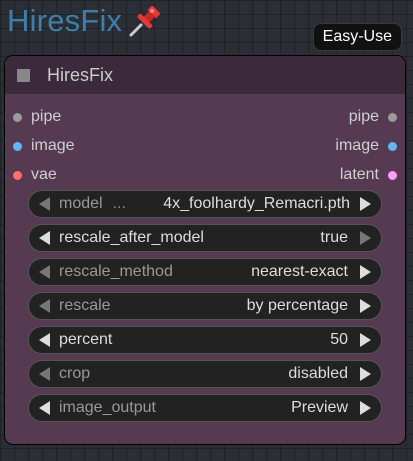 The width and height of the screenshot is (413, 461). I want to click on group-title: HiresFix, so click(85, 21).